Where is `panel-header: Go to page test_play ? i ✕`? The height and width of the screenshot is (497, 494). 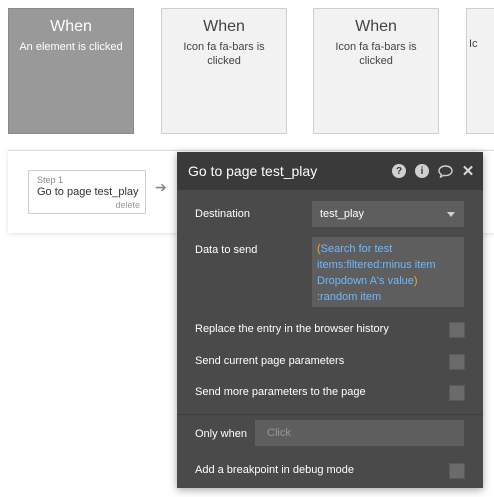
panel-header: Go to page test_play ? i ✕ is located at coordinates (330, 171).